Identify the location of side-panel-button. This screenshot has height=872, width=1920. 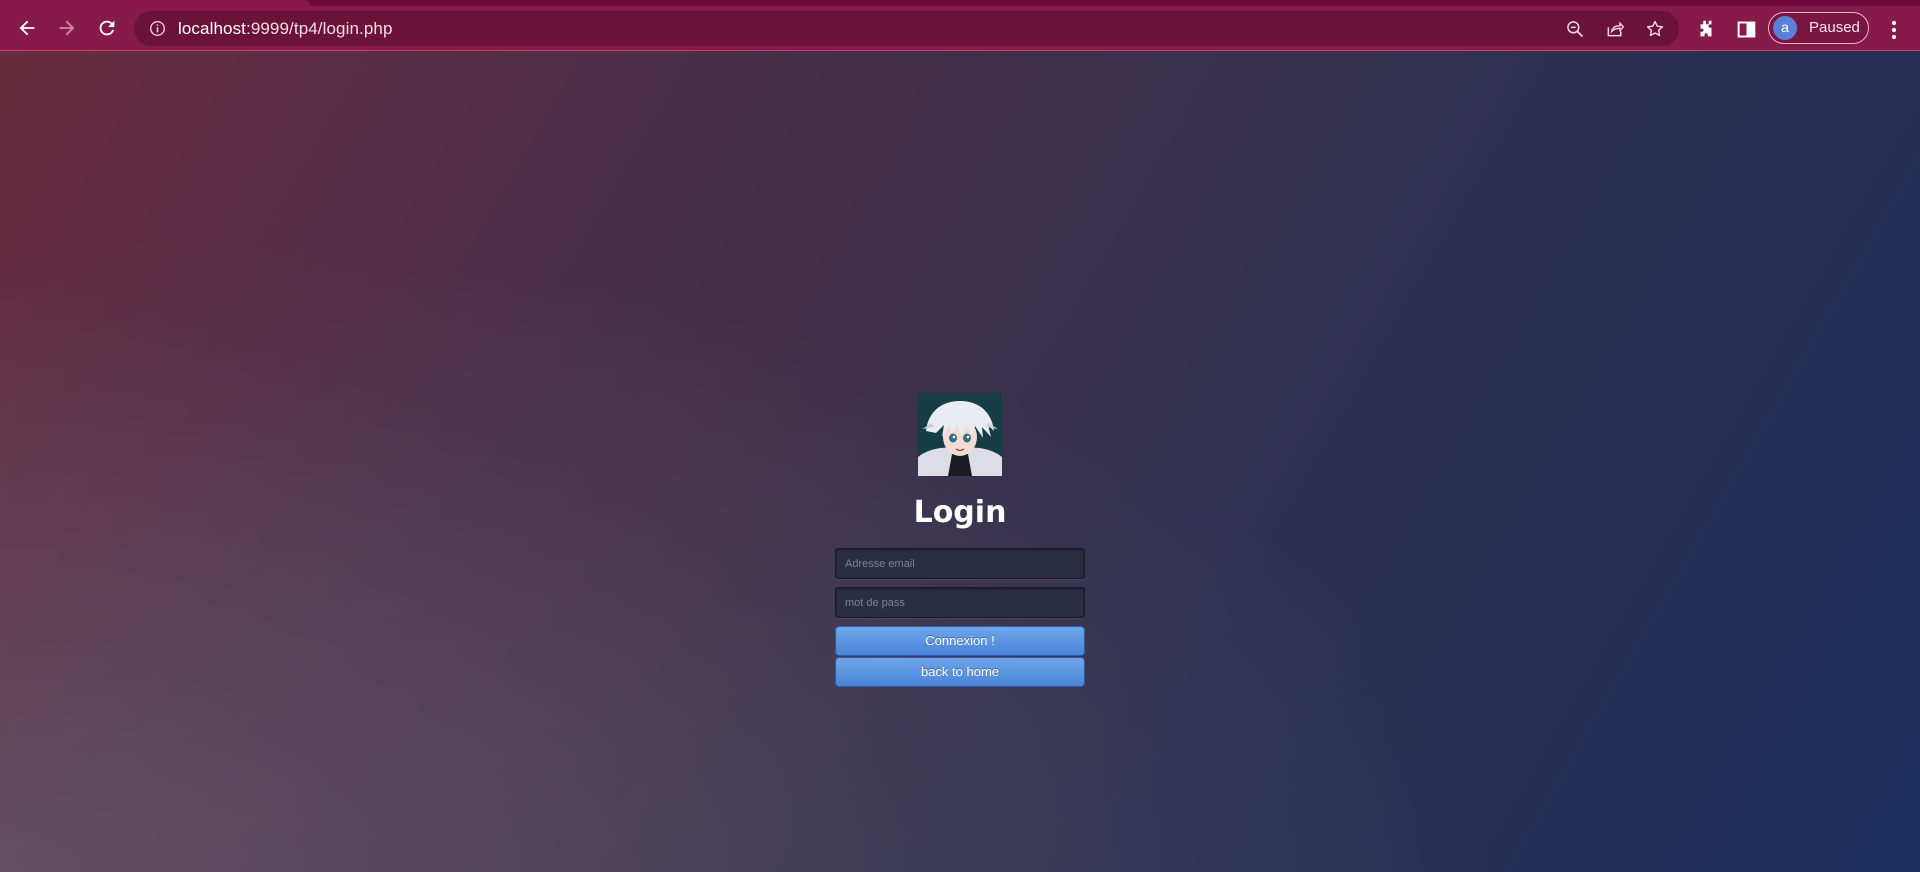
(1746, 29).